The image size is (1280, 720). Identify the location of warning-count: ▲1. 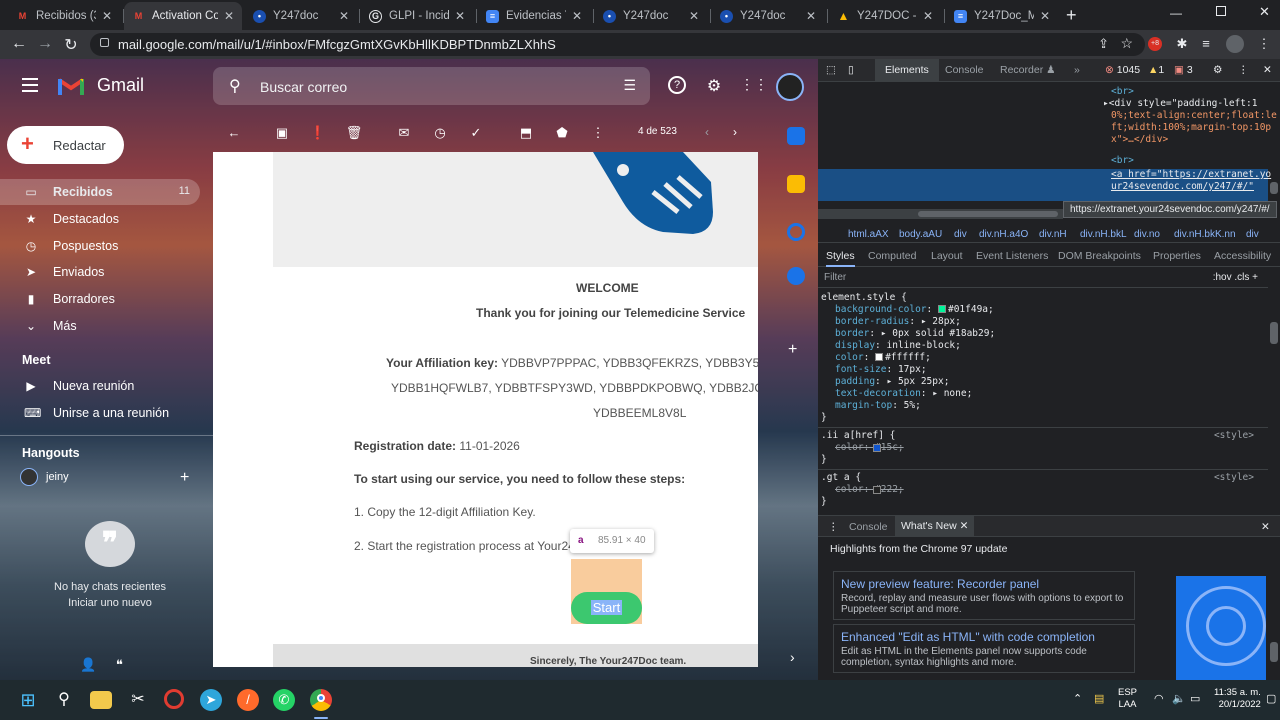
(1156, 70).